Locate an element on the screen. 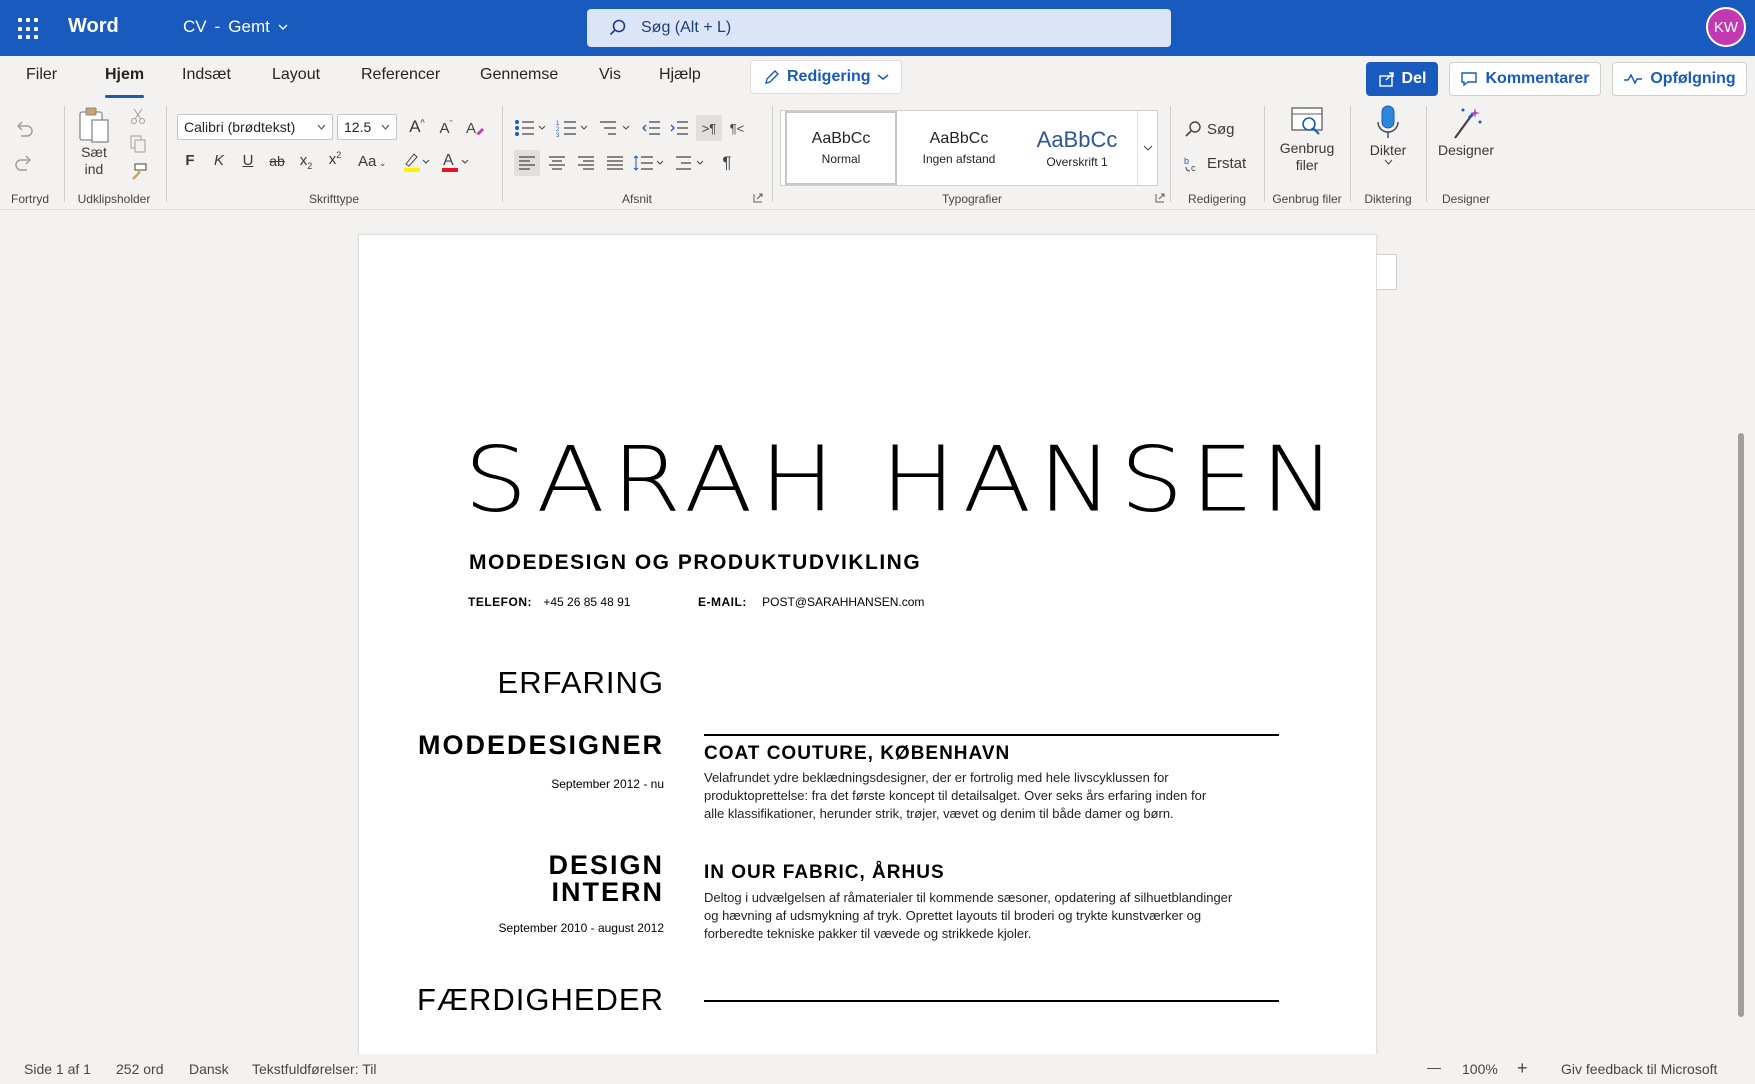  zoom-level: 100% is located at coordinates (1480, 1069).